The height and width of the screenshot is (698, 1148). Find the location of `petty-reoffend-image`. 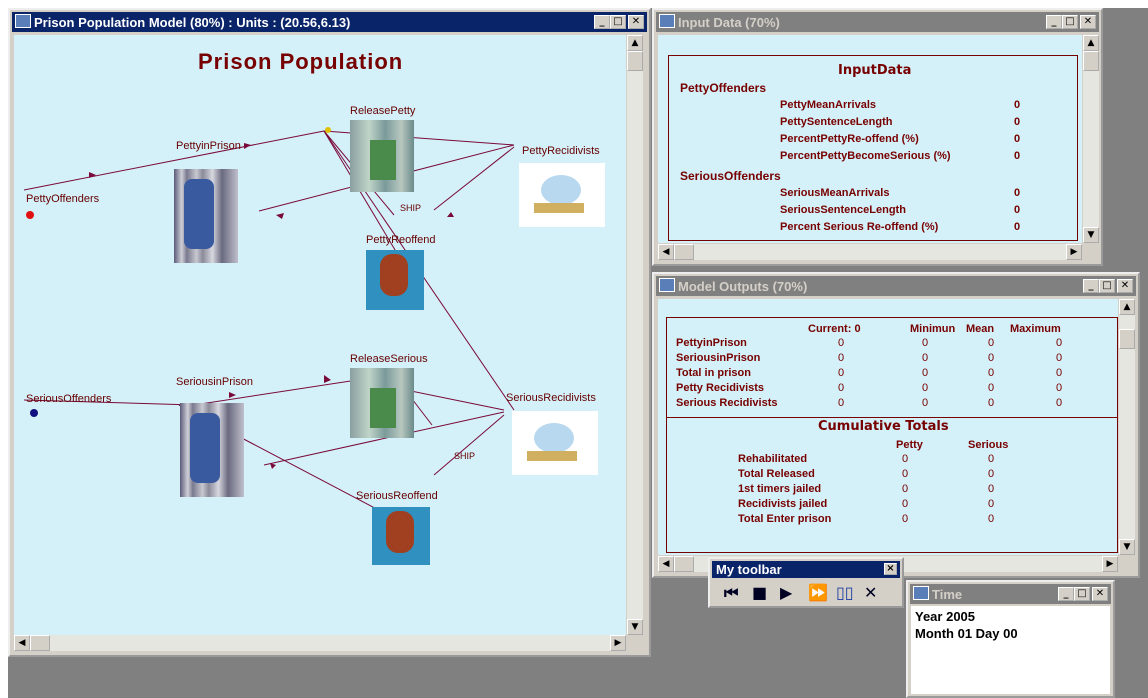

petty-reoffend-image is located at coordinates (395, 280).